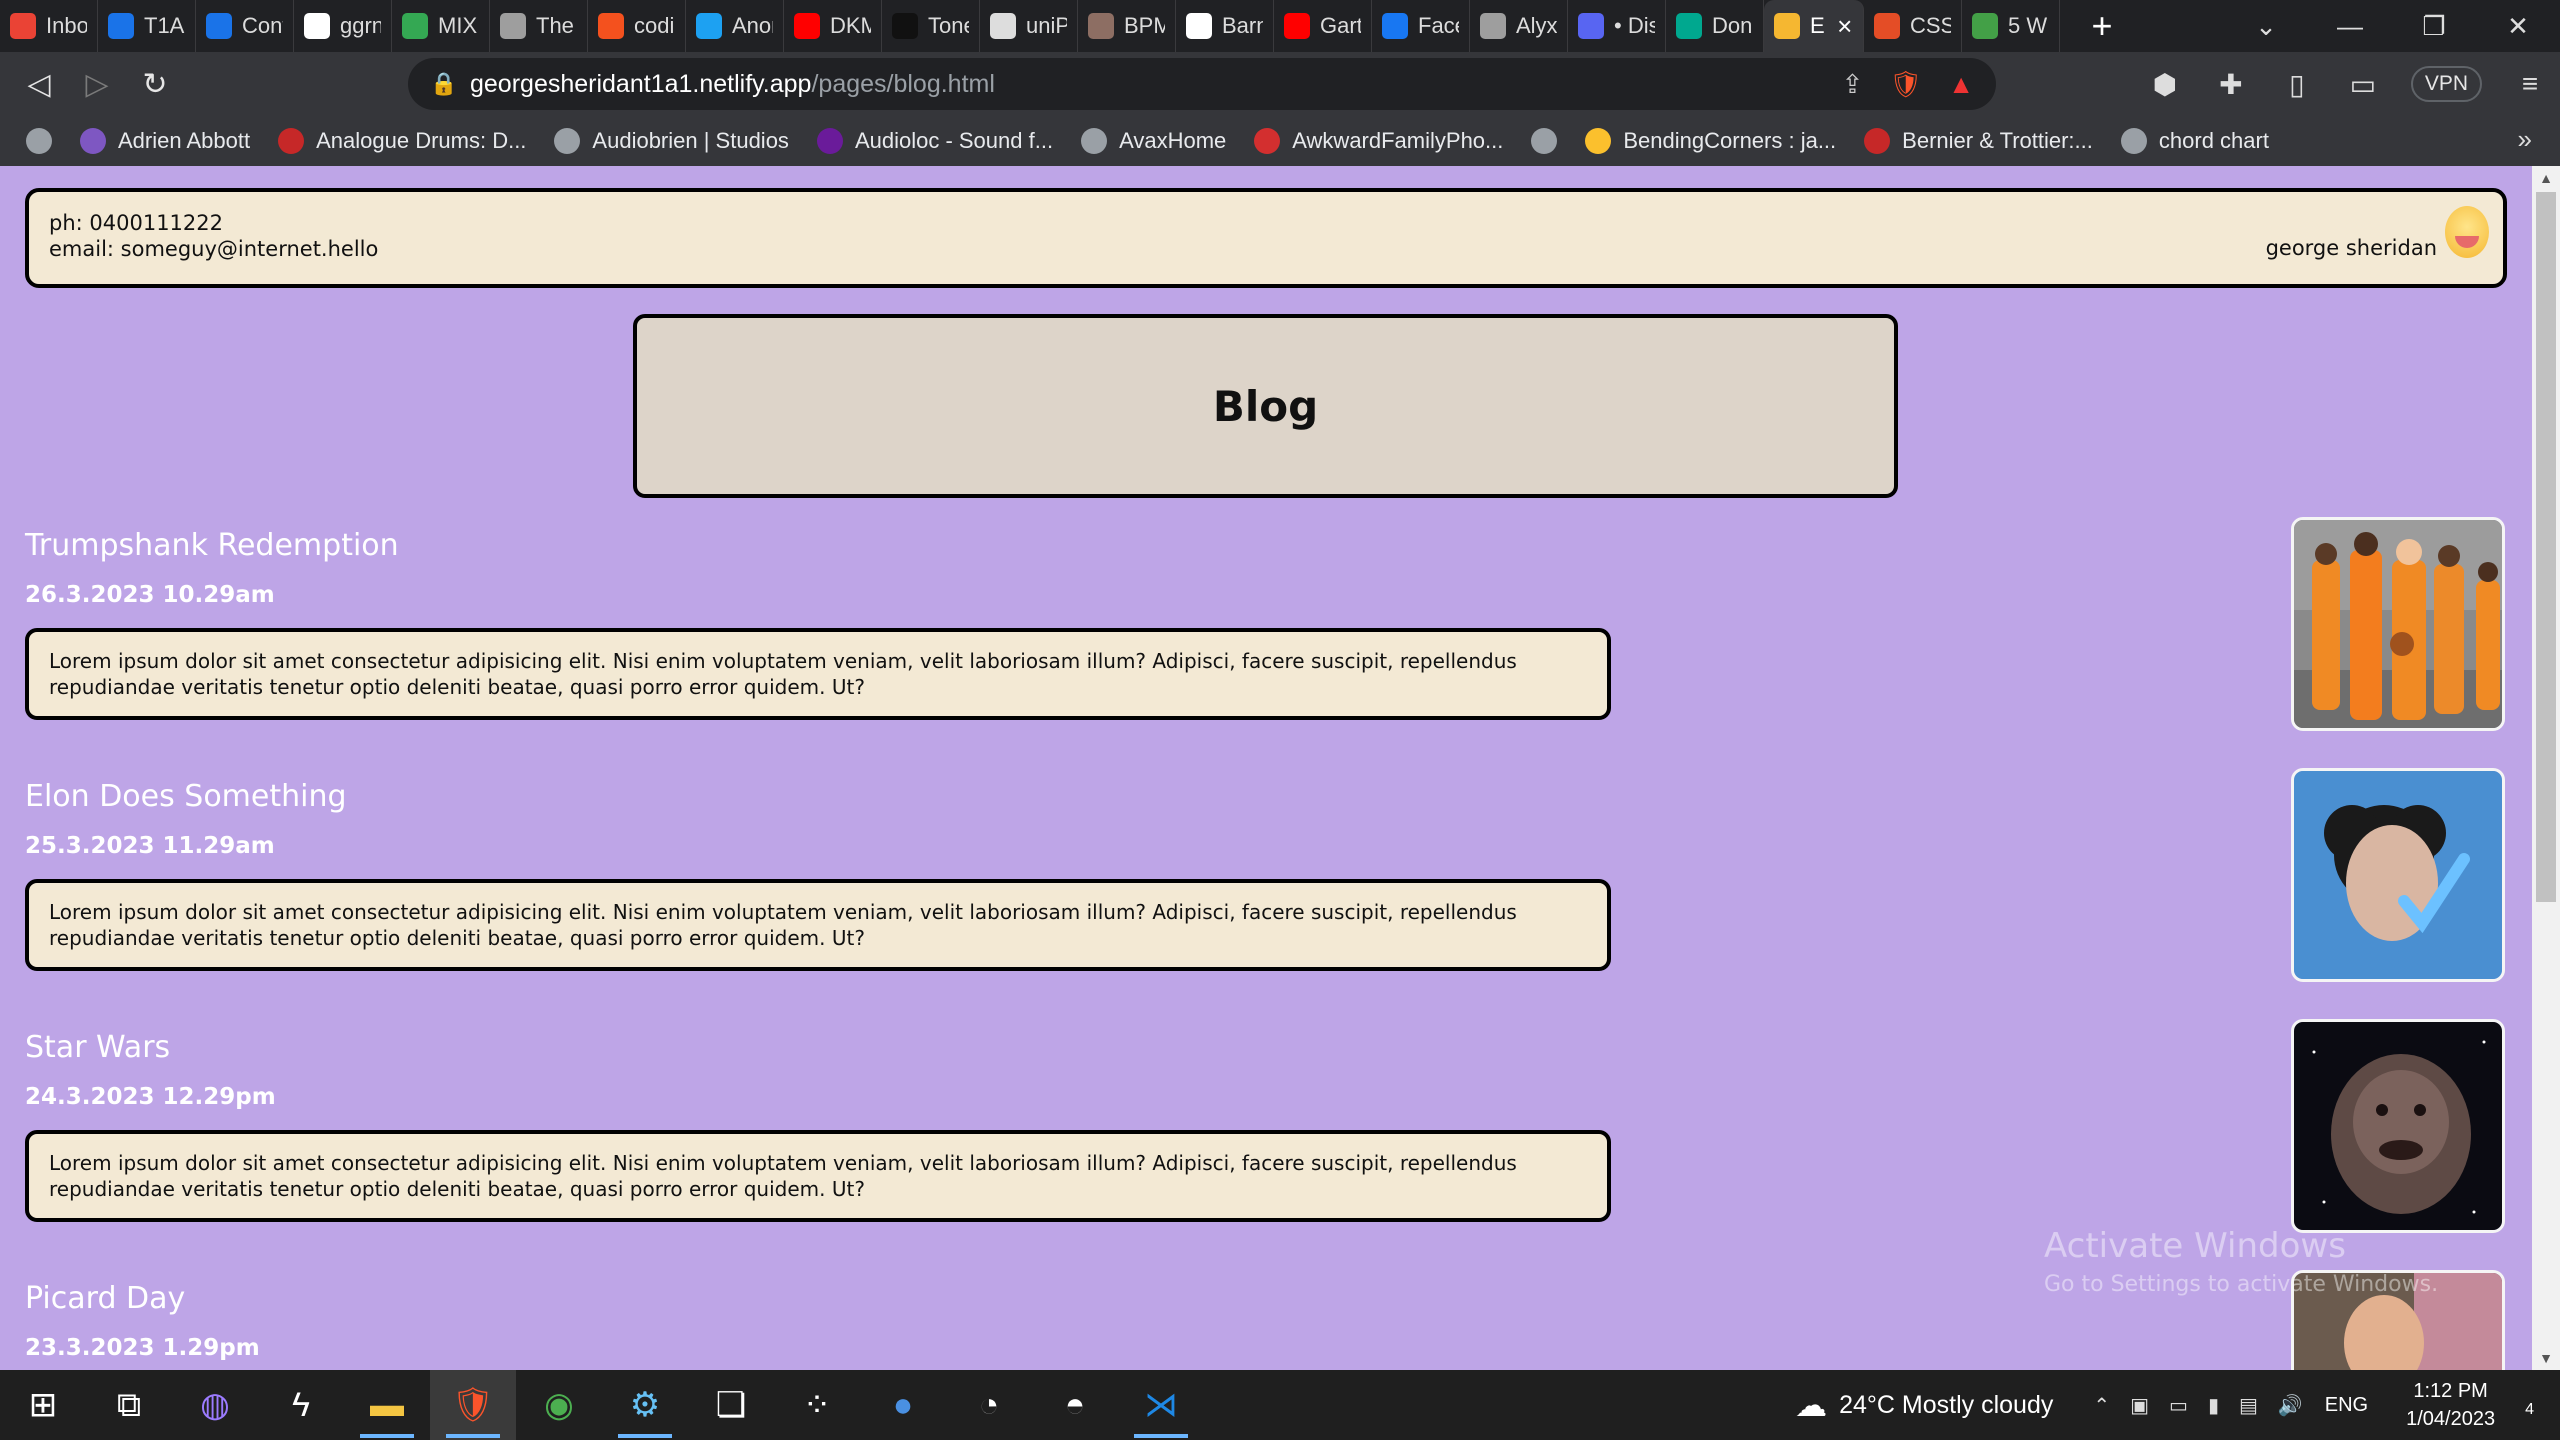 The height and width of the screenshot is (1440, 2560). I want to click on volume-icon: 🔊, so click(2290, 1405).